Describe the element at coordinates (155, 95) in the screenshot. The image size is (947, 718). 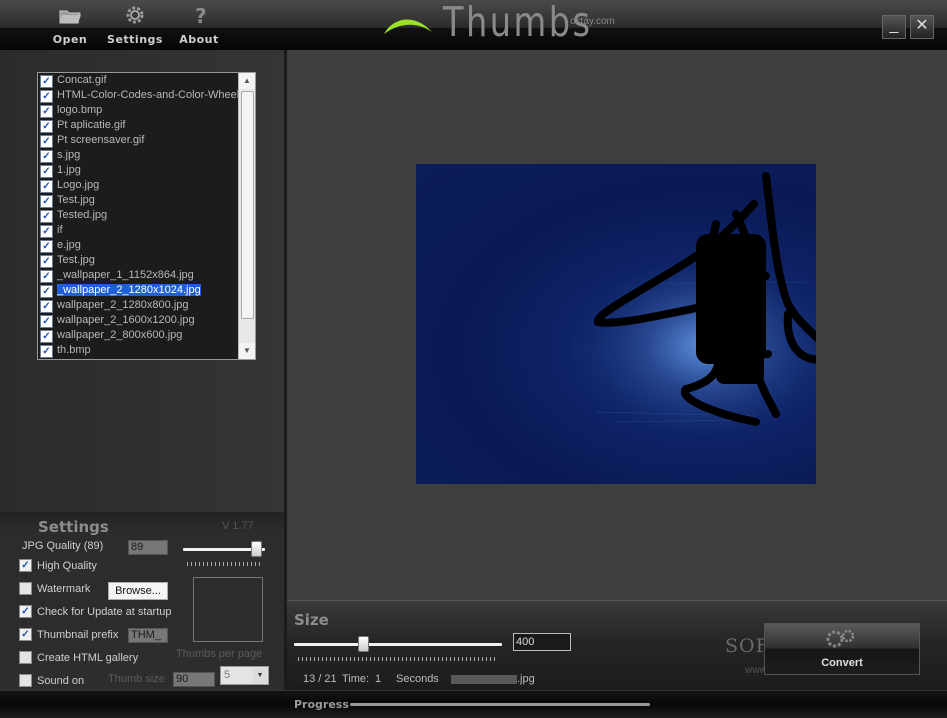
I see `file-name: HTML-Color-Codes-and-Color-Wheel.gif` at that location.